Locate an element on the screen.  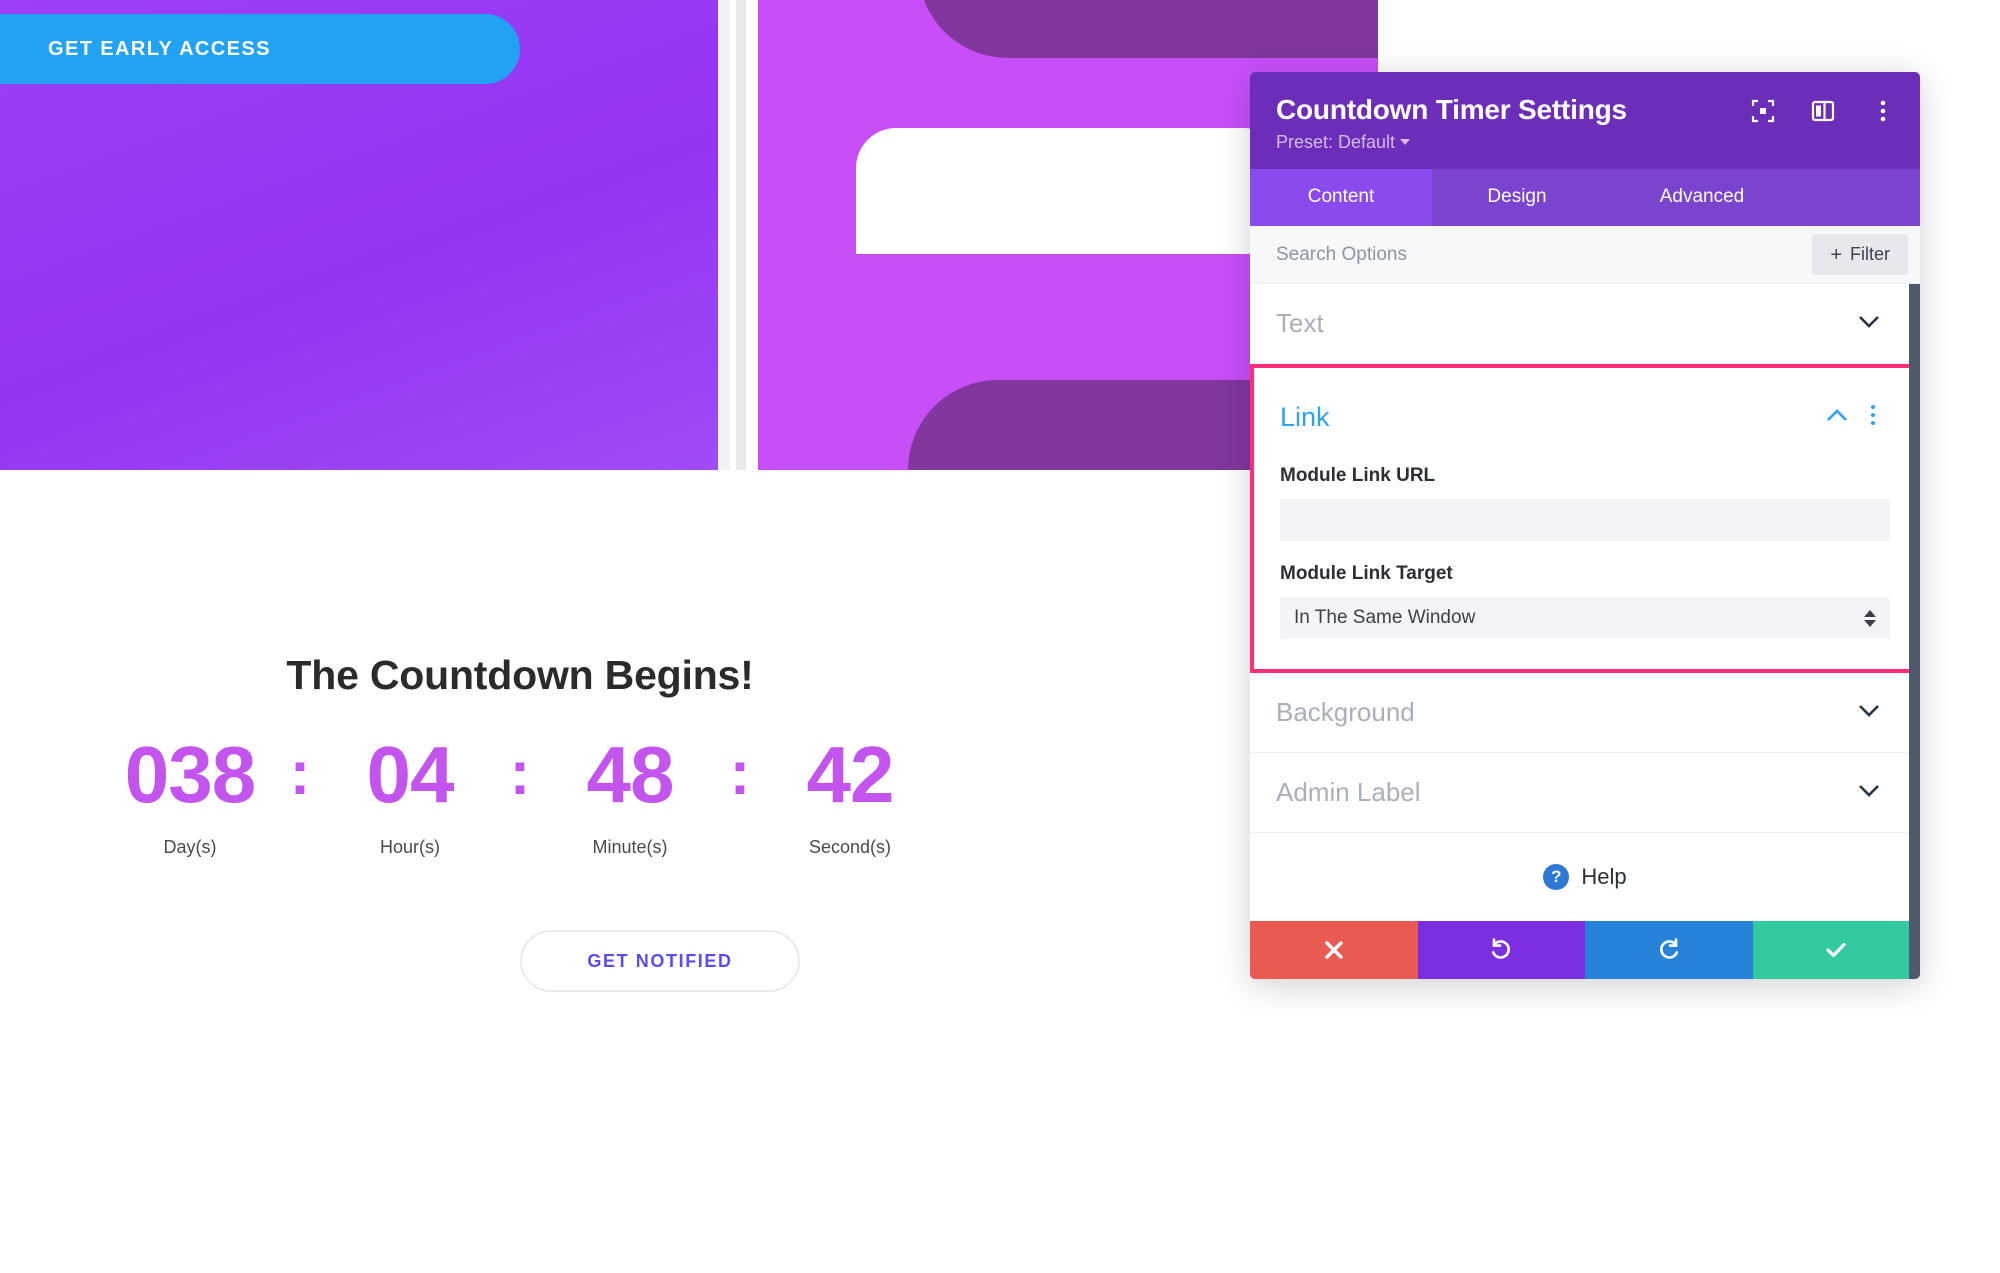
get-notified-label: GET NOTIFIED is located at coordinates (660, 960).